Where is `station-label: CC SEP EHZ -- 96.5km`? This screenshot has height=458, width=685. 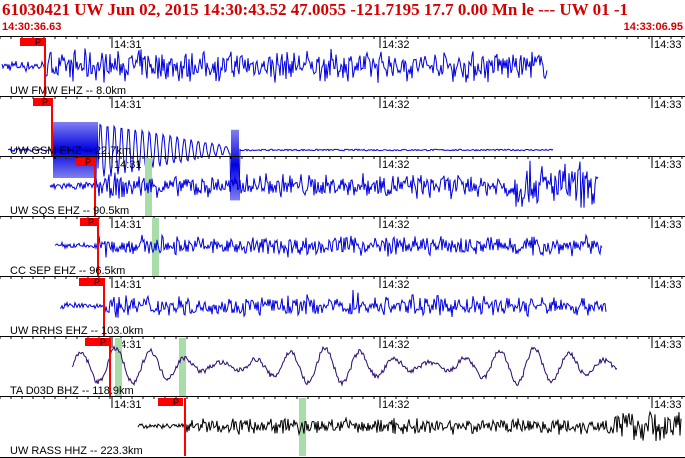 station-label: CC SEP EHZ -- 96.5km is located at coordinates (67, 271).